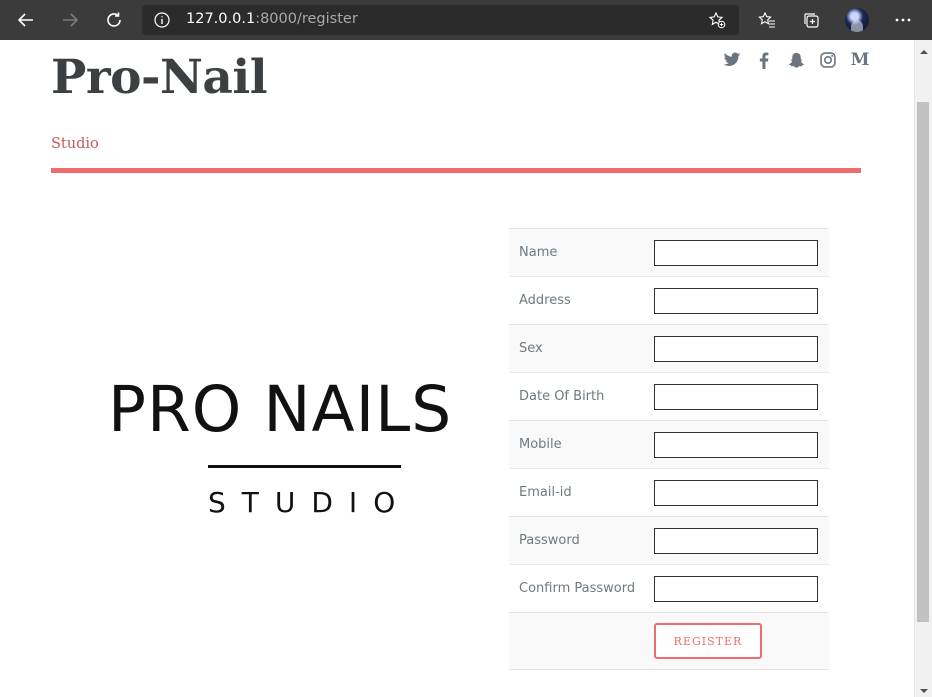 The width and height of the screenshot is (932, 697). I want to click on forward-icon, so click(70, 20).